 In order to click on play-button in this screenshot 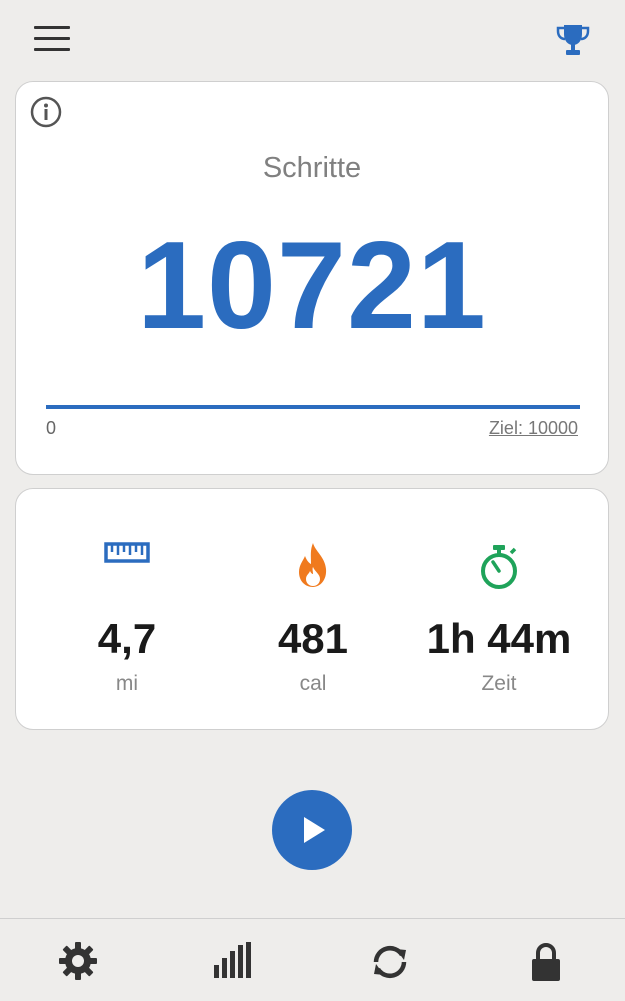, I will do `click(312, 830)`.